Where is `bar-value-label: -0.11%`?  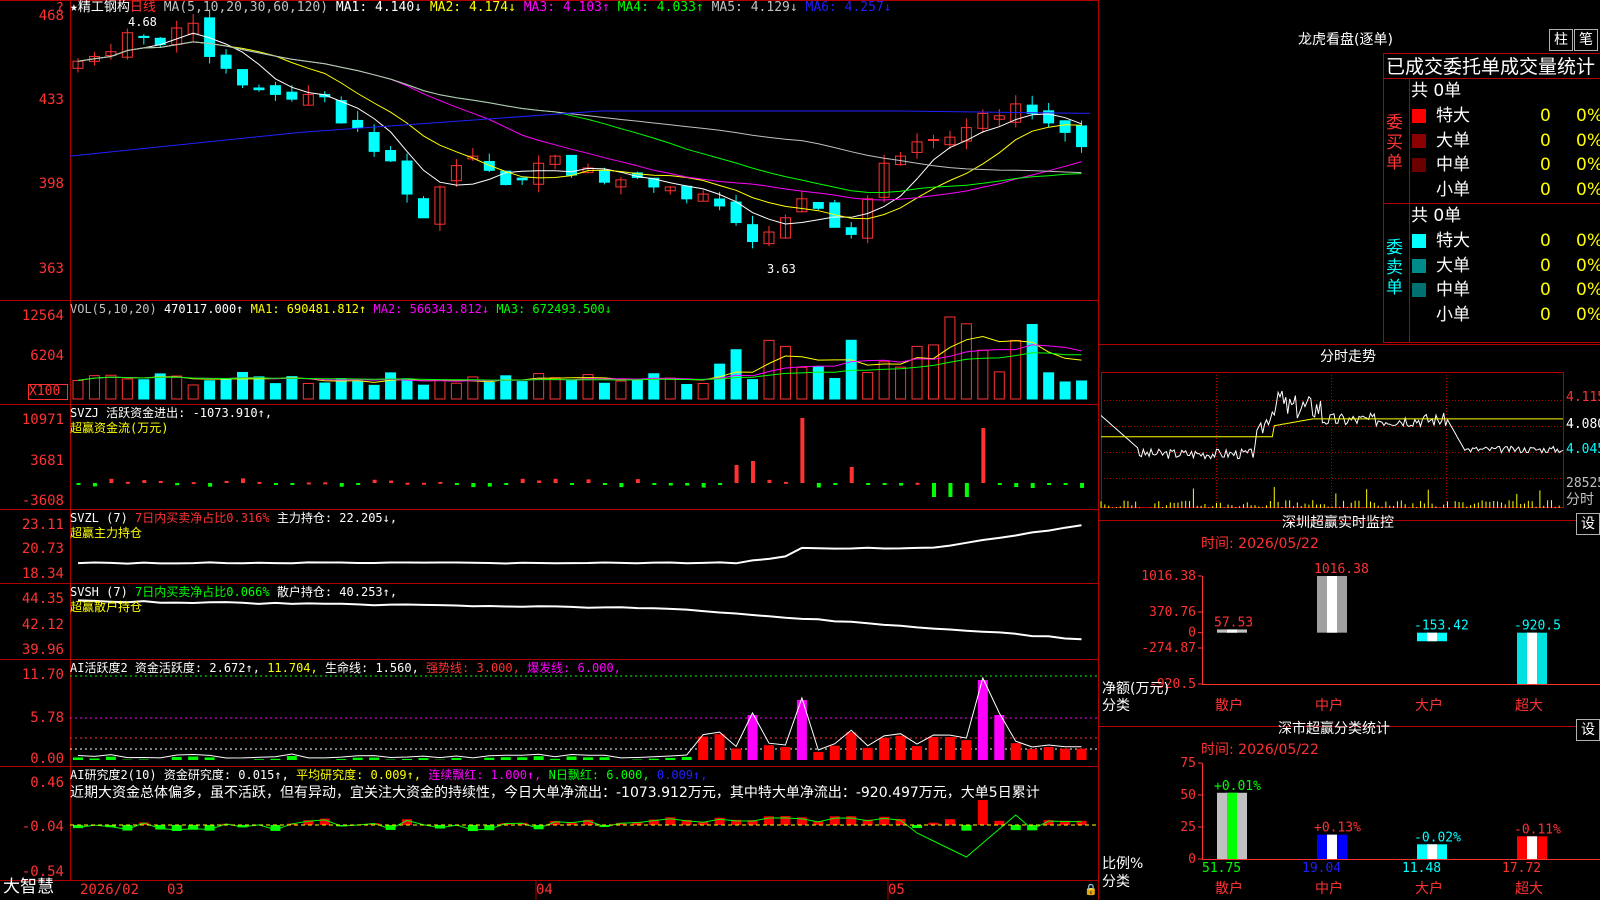 bar-value-label: -0.11% is located at coordinates (1537, 829).